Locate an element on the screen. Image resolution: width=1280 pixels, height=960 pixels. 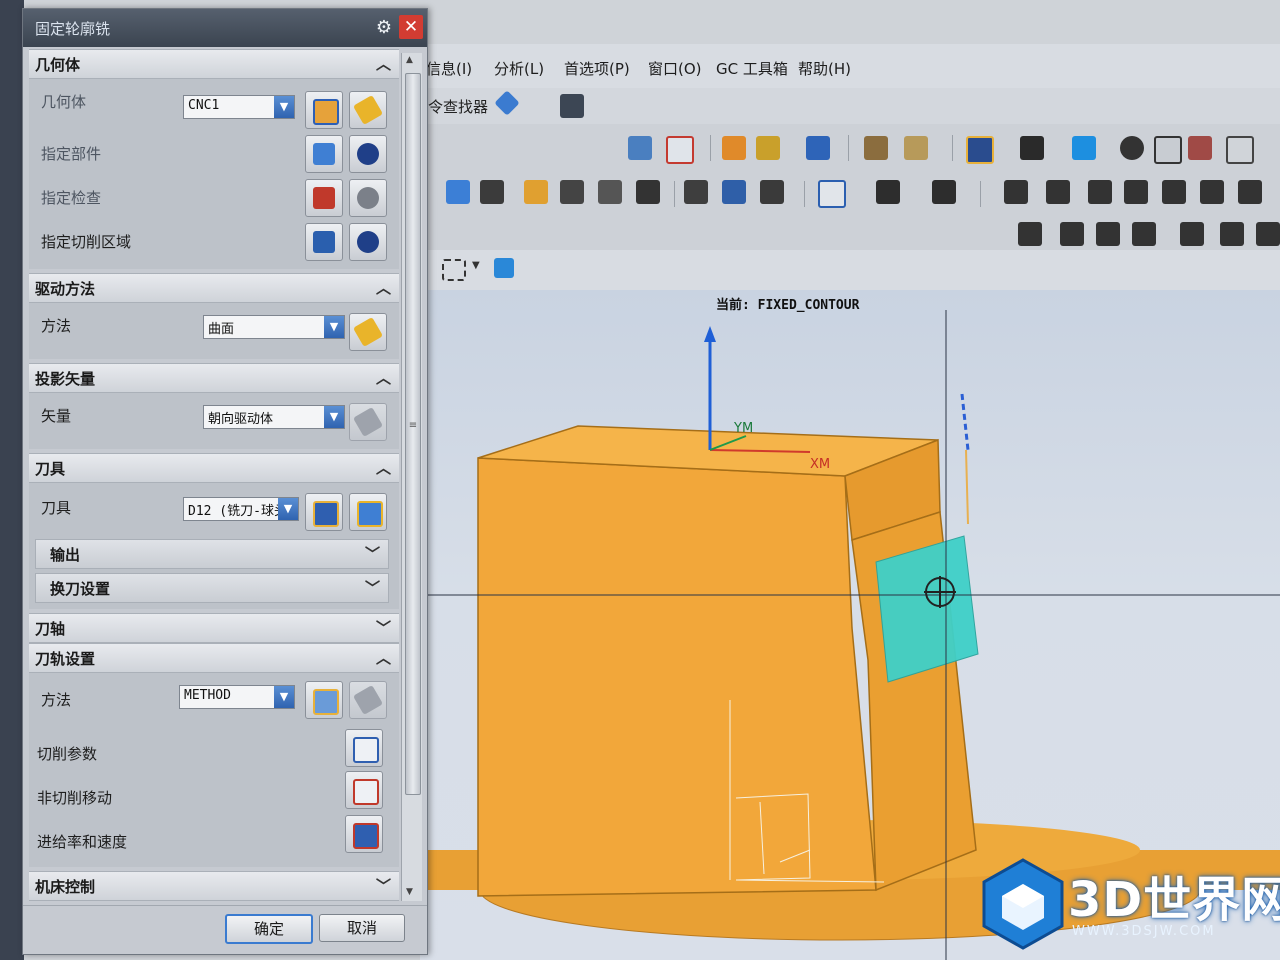
drive-surface is located at coordinates (927, 609).